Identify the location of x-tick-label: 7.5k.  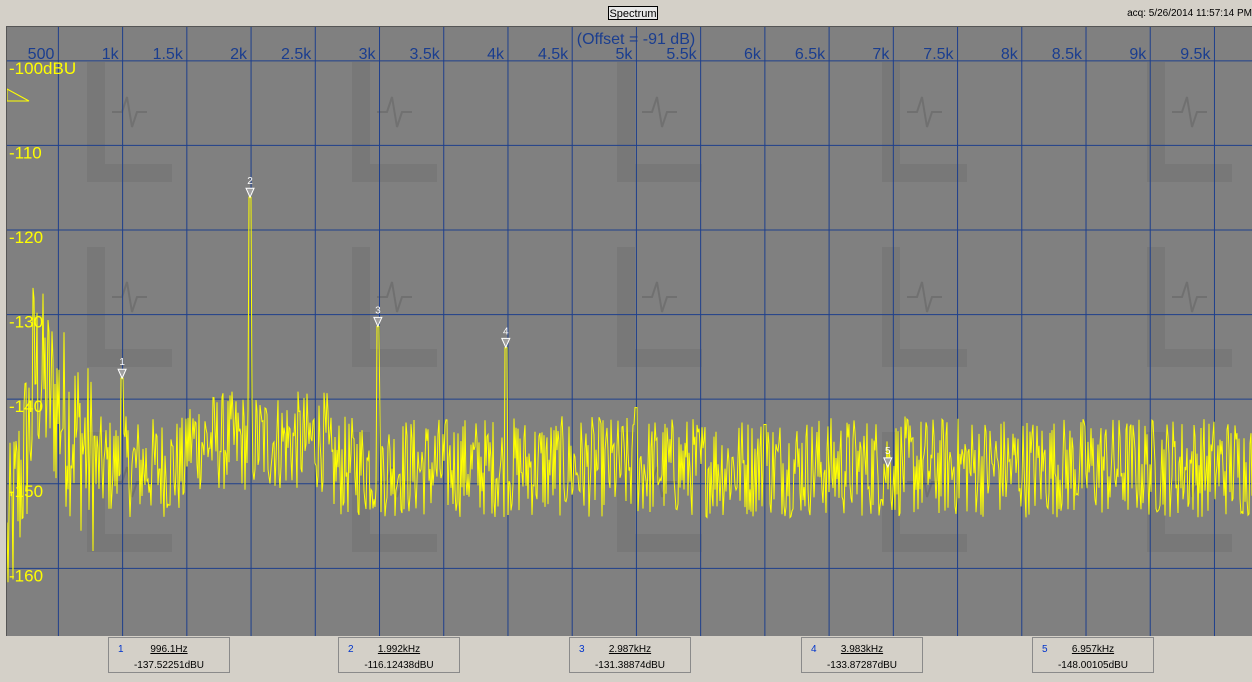
(938, 54).